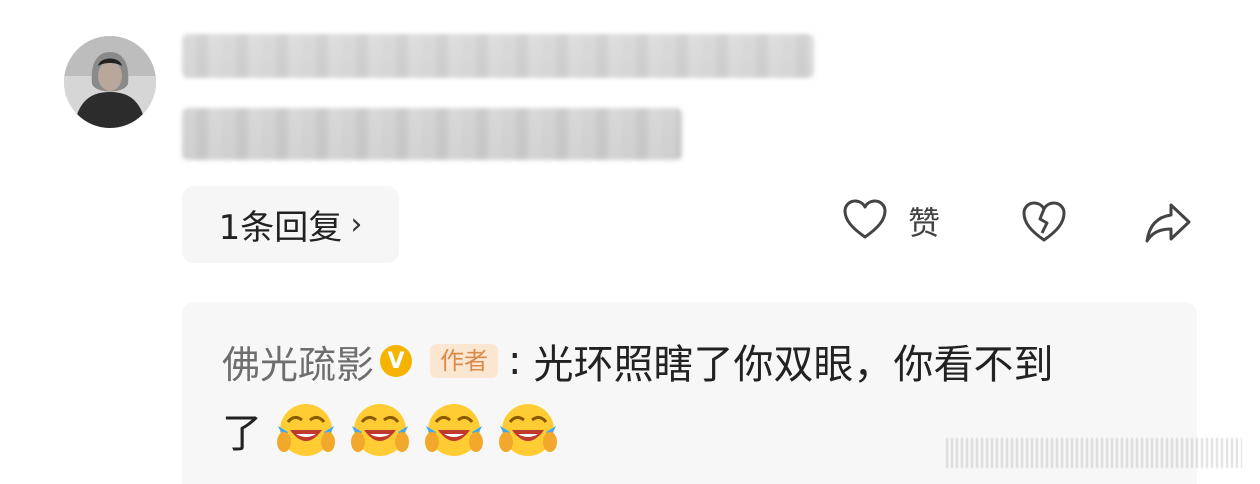 This screenshot has width=1260, height=484. What do you see at coordinates (464, 361) in the screenshot?
I see `author-badge: 作者` at bounding box center [464, 361].